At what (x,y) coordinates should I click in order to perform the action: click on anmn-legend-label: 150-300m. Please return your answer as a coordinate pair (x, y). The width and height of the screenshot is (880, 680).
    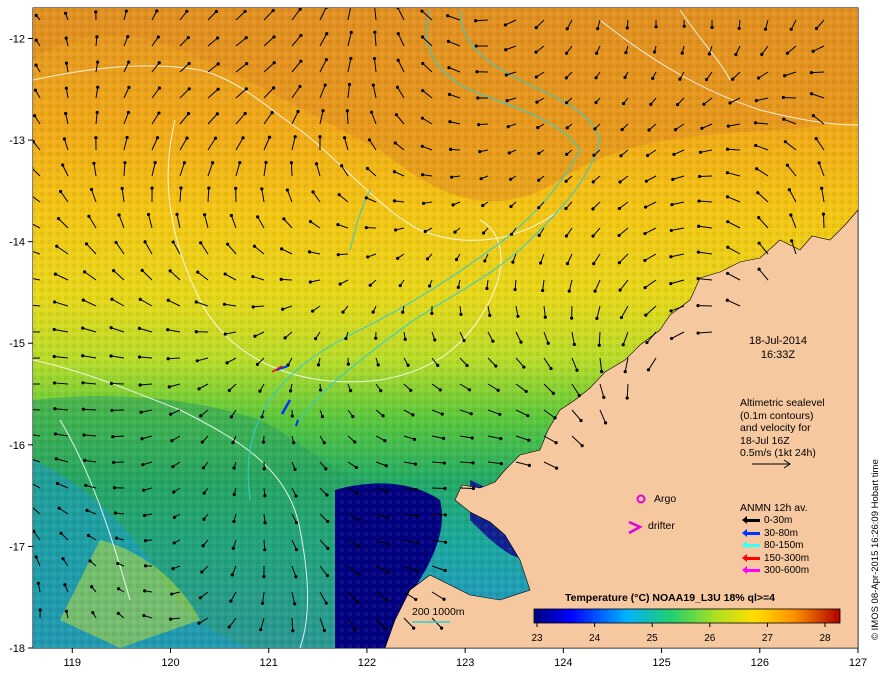
    Looking at the image, I should click on (787, 558).